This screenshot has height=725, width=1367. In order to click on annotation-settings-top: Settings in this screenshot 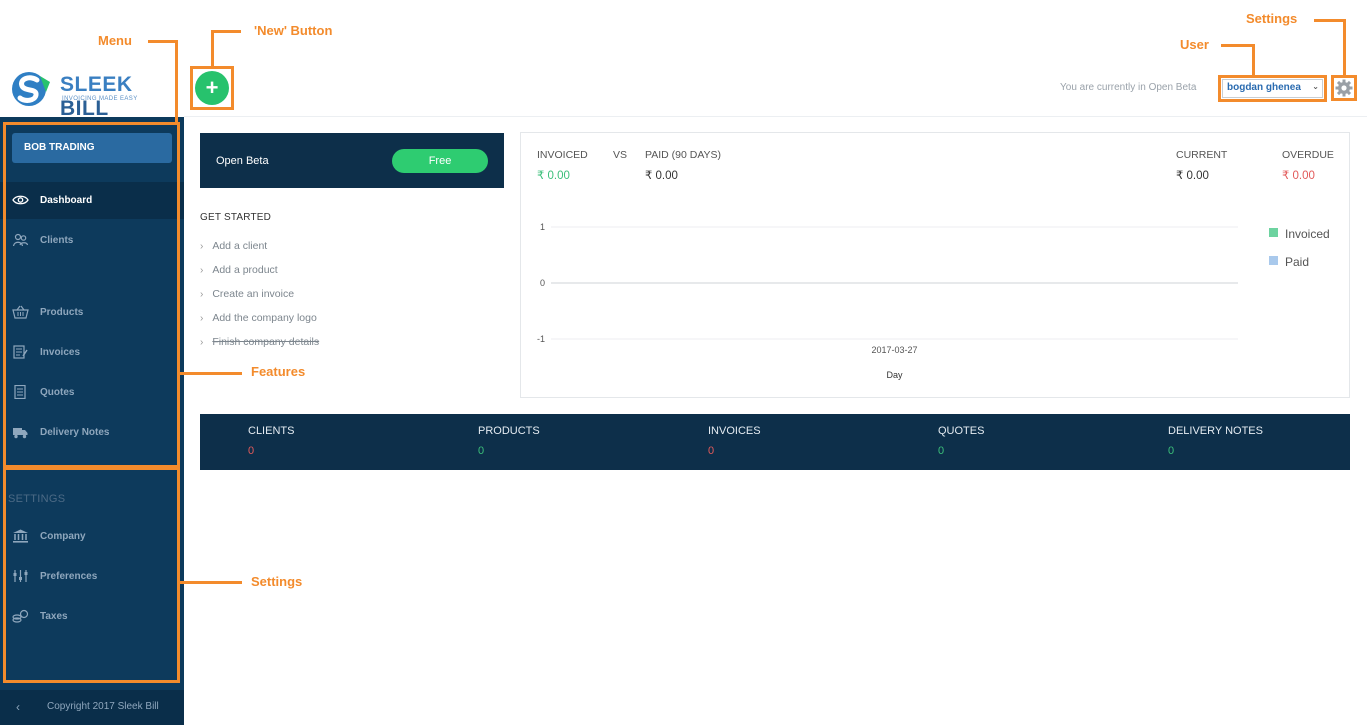, I will do `click(1272, 18)`.